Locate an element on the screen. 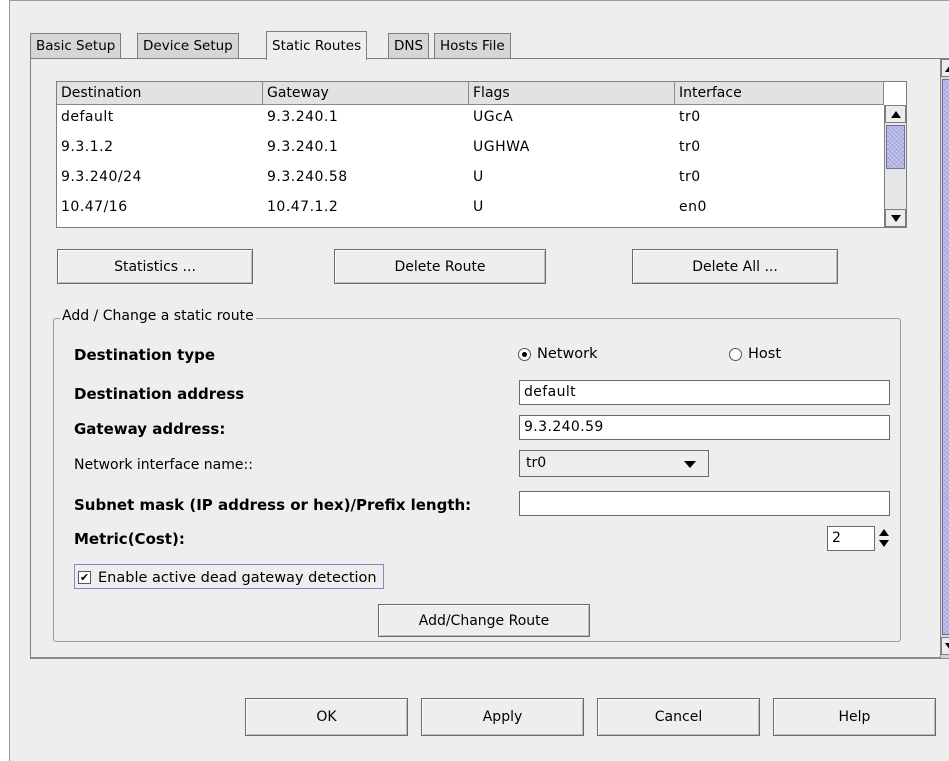  scroll-up-button is located at coordinates (945, 68).